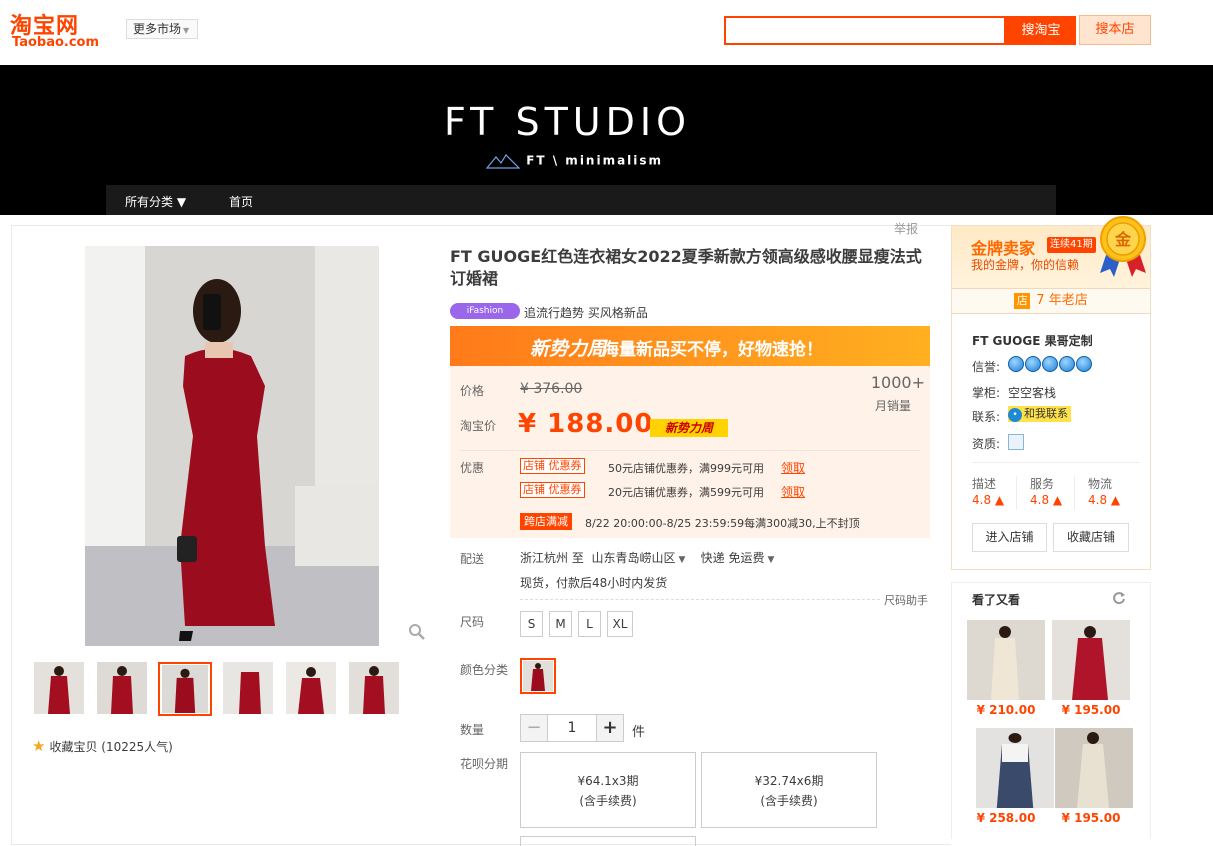 This screenshot has height=846, width=1213. Describe the element at coordinates (988, 492) in the screenshot. I see `score-description: 描述 4.8 ▲` at that location.